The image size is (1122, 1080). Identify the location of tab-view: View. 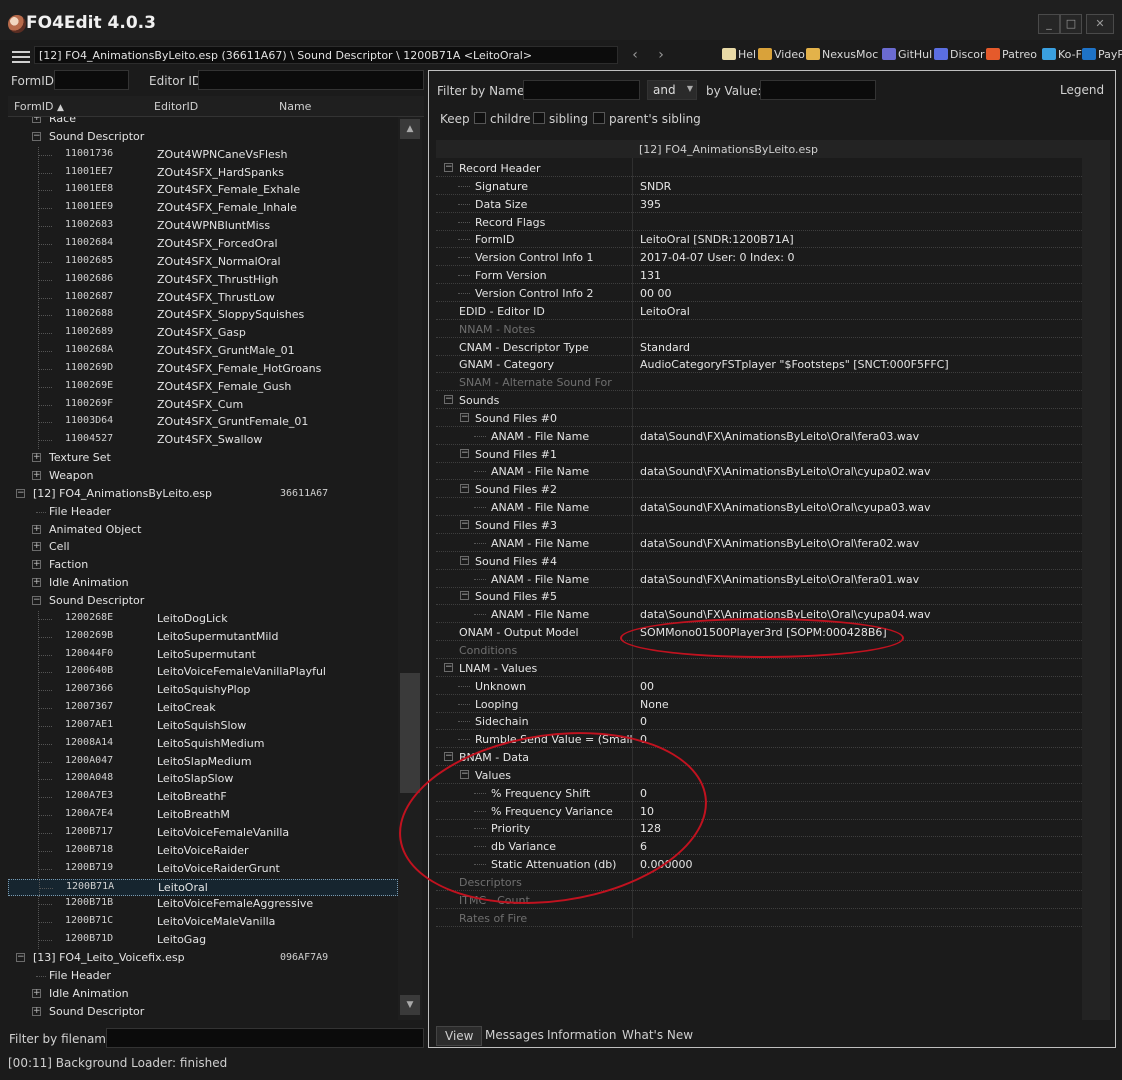
(459, 1036).